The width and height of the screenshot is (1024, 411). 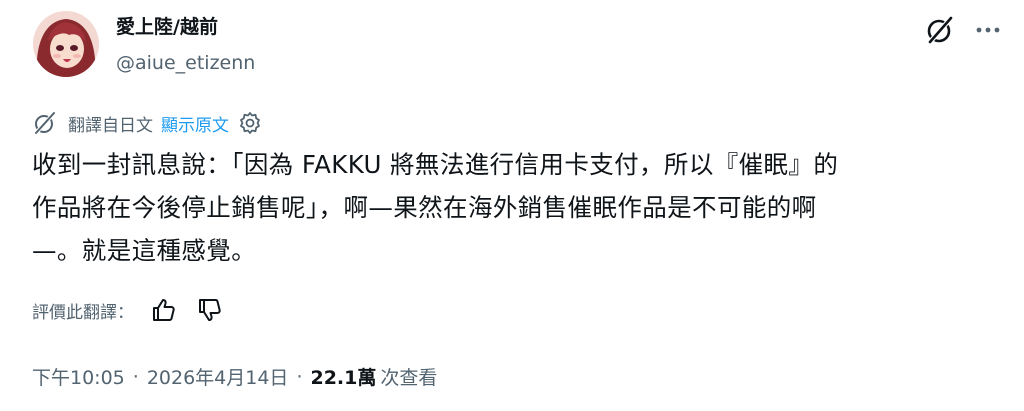 What do you see at coordinates (144, 250) in the screenshot?
I see `tweet-text-line: —。就是這種感覺。` at bounding box center [144, 250].